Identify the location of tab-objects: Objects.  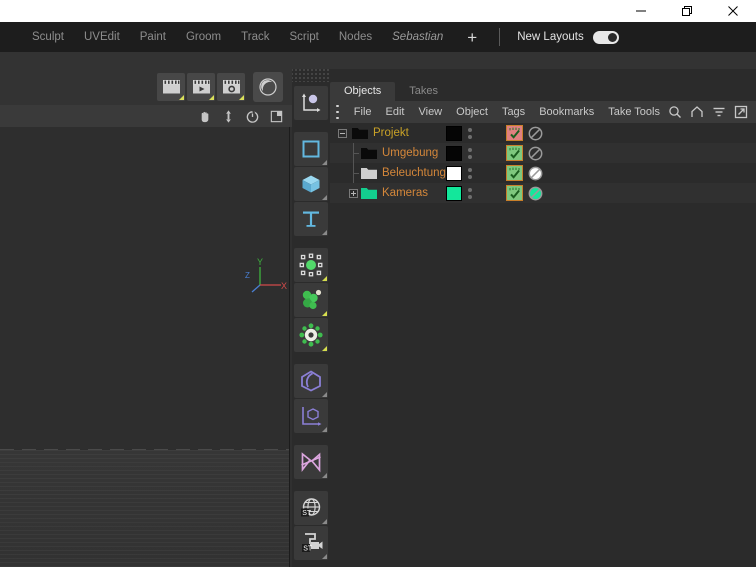
(363, 91).